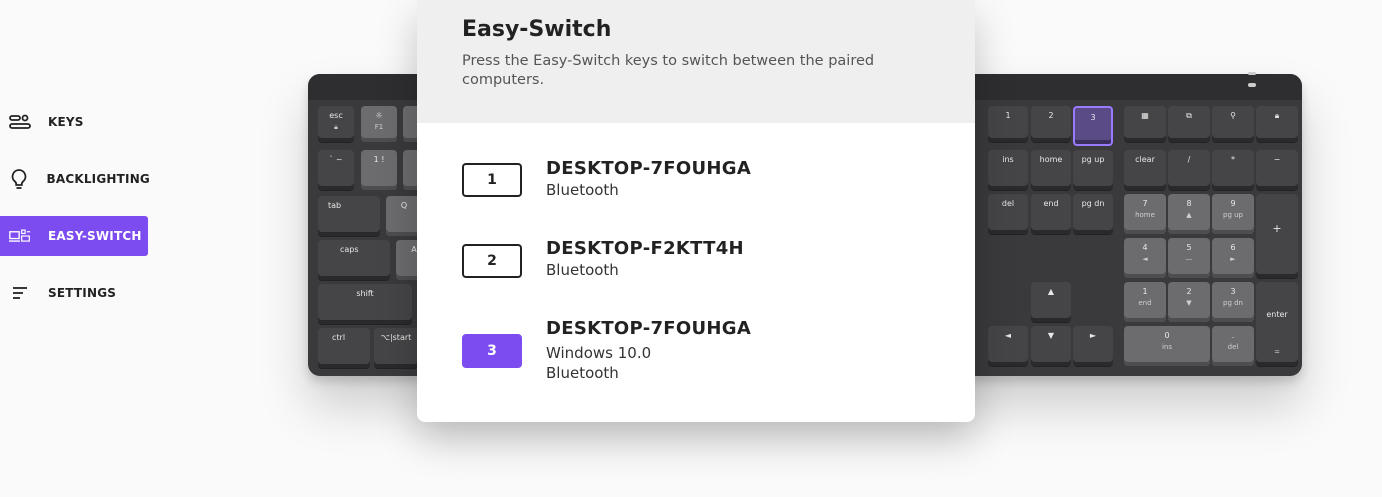  What do you see at coordinates (1145, 258) in the screenshot?
I see `key-num4: 4 ◄` at bounding box center [1145, 258].